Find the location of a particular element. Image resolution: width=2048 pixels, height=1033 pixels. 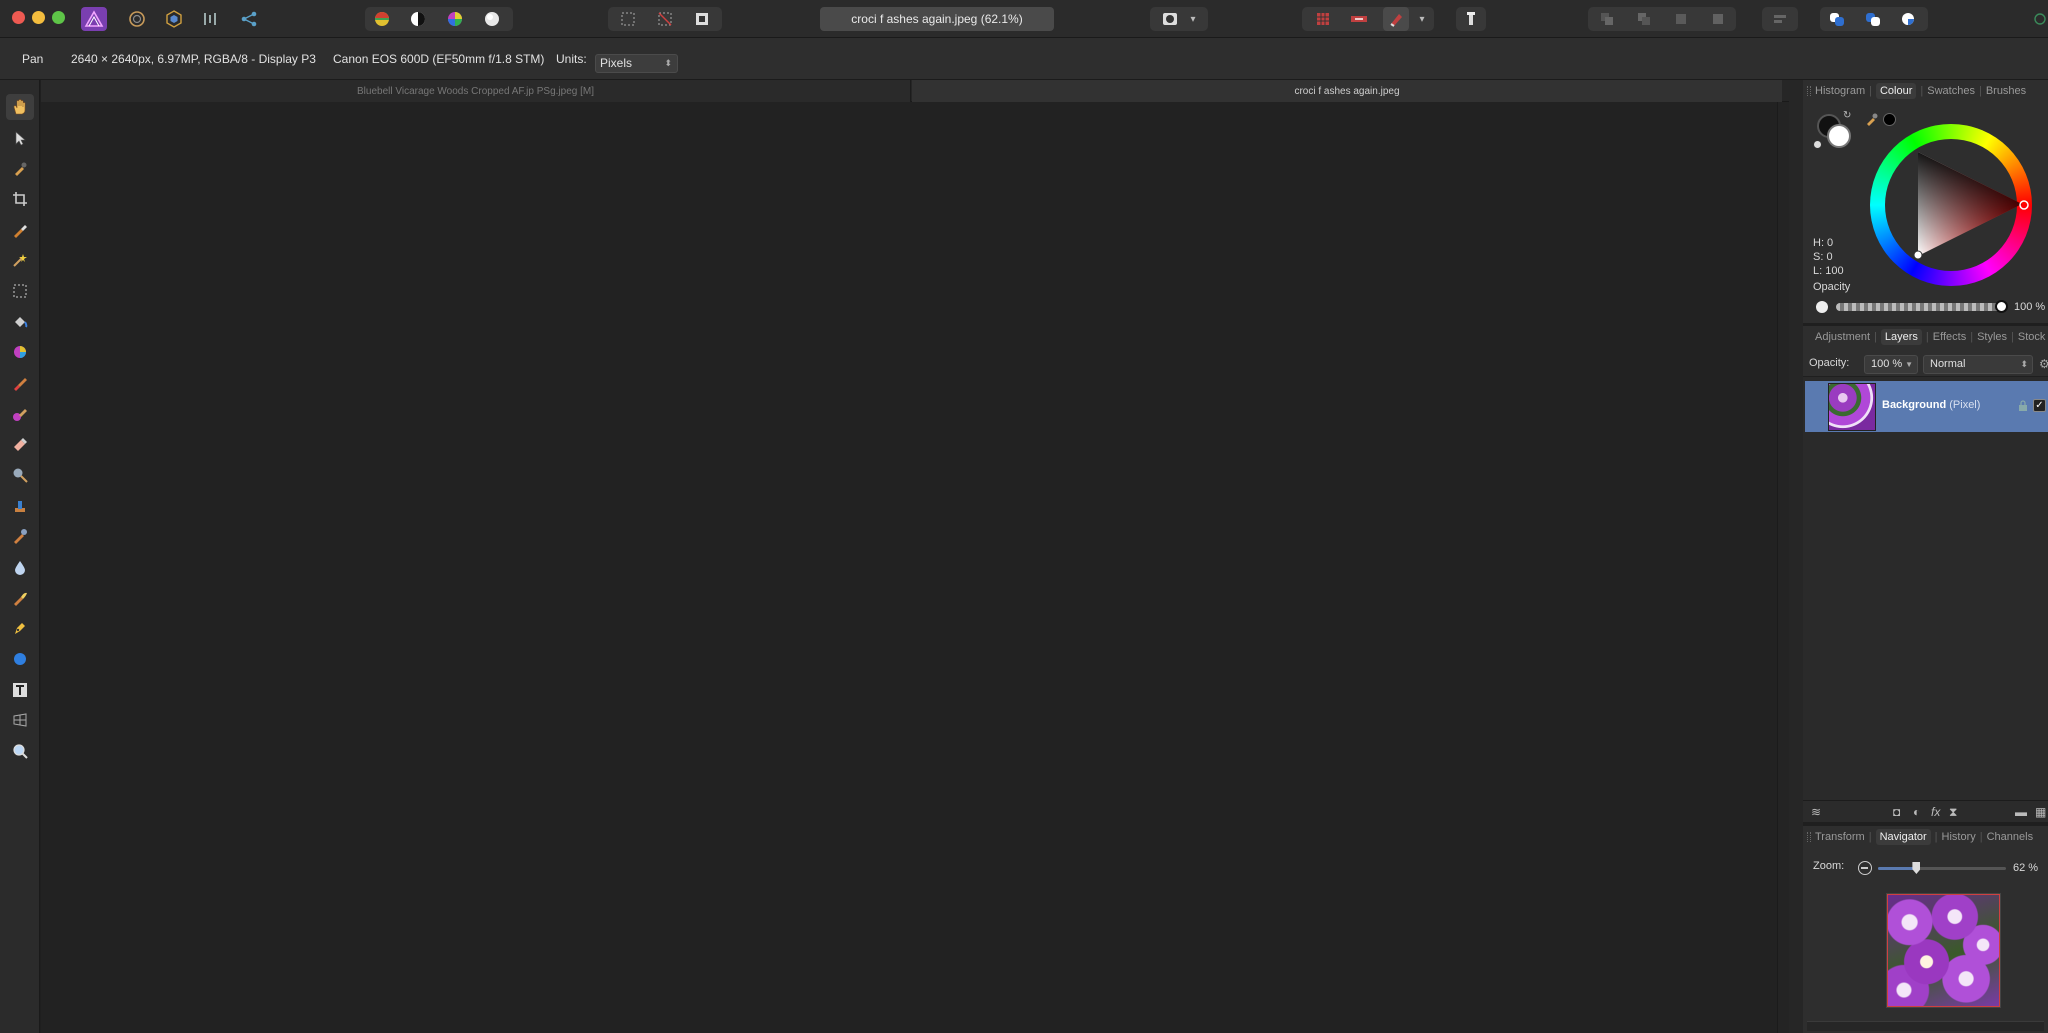

develop-persona-icon is located at coordinates (174, 19).